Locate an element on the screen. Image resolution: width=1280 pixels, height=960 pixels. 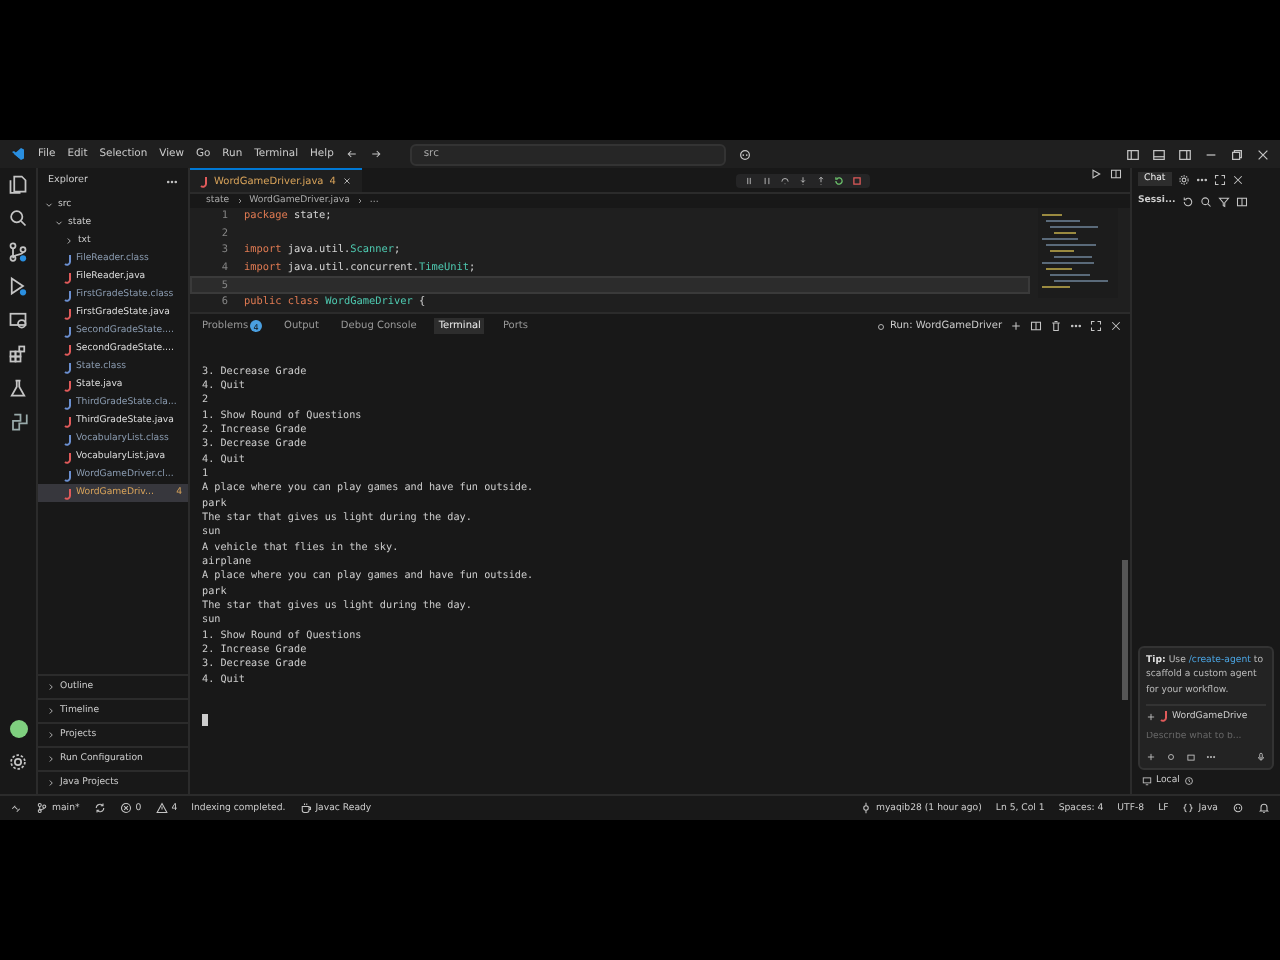
extensions-icon is located at coordinates (18, 354).